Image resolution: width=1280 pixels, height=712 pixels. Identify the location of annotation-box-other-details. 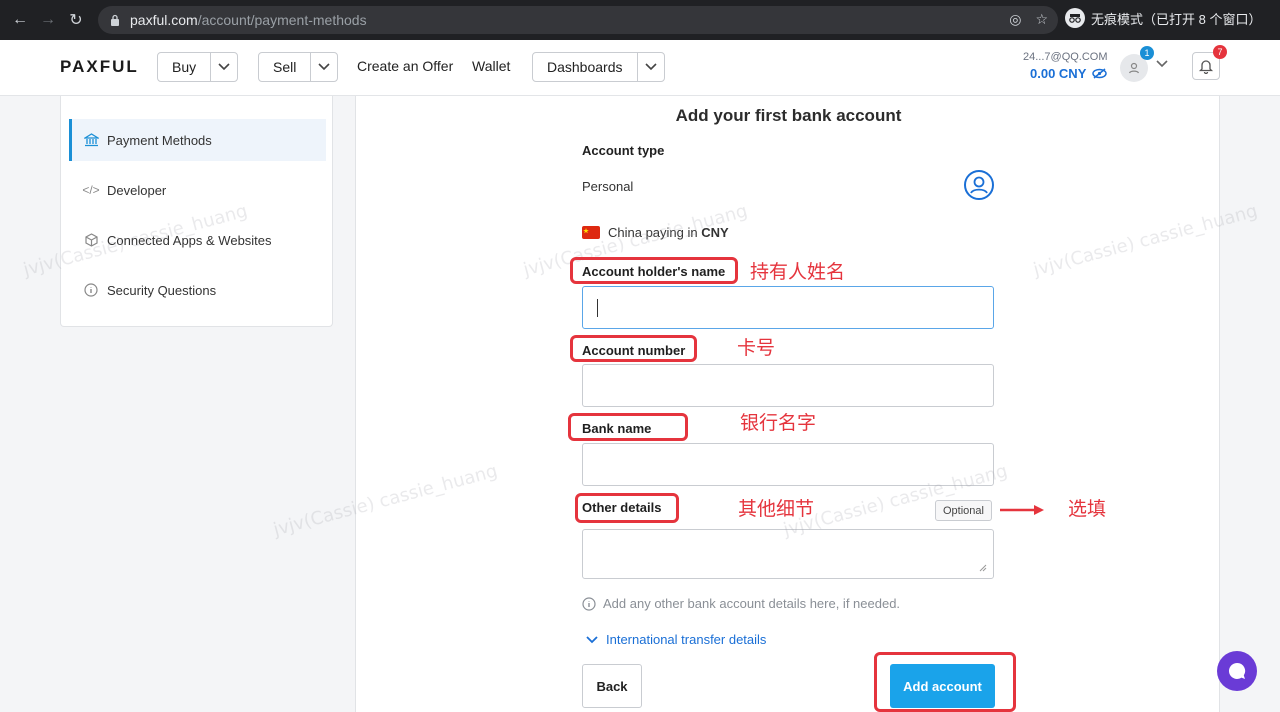
(627, 508).